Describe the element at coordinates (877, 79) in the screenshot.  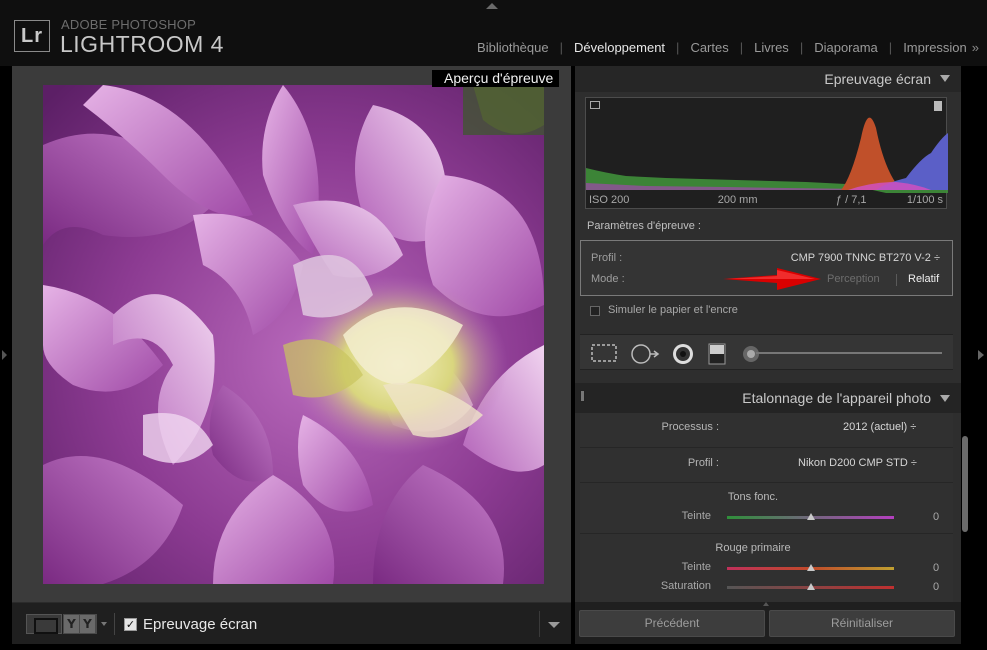
I see `softproof-panel-title: Epreuvage écran` at that location.